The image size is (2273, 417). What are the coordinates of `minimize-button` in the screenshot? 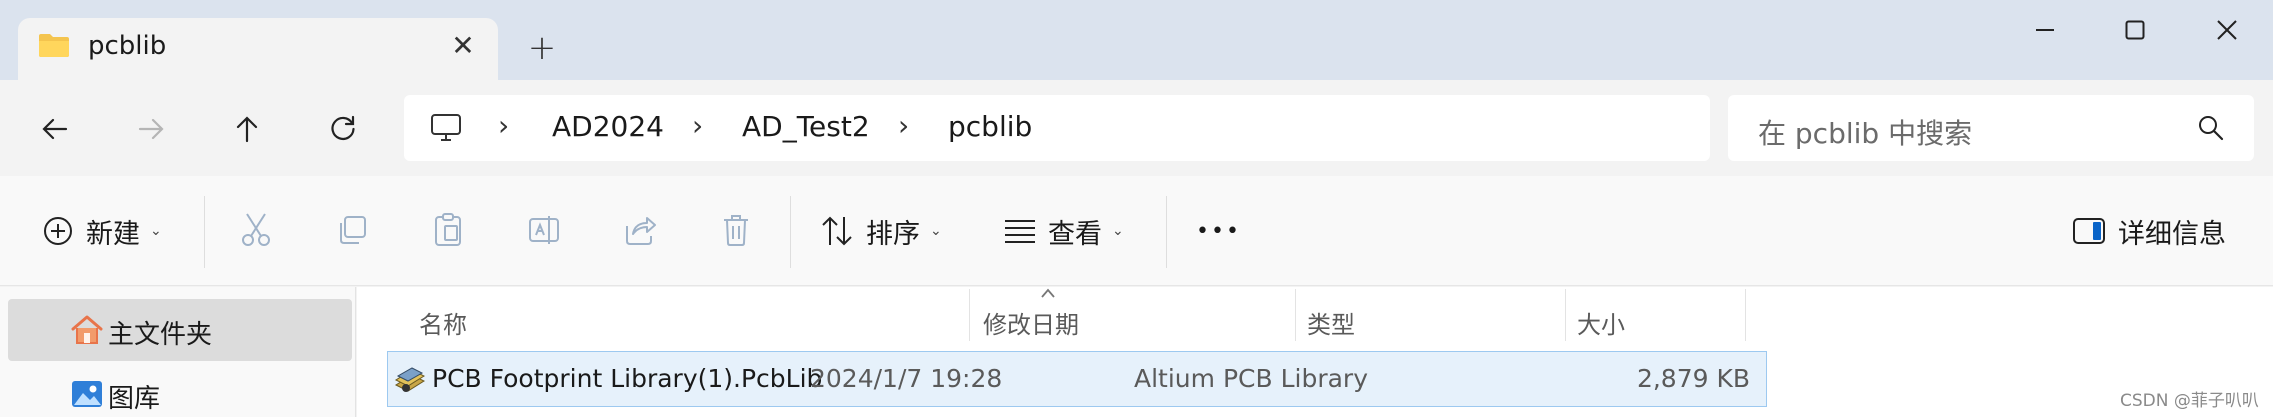 It's located at (2045, 30).